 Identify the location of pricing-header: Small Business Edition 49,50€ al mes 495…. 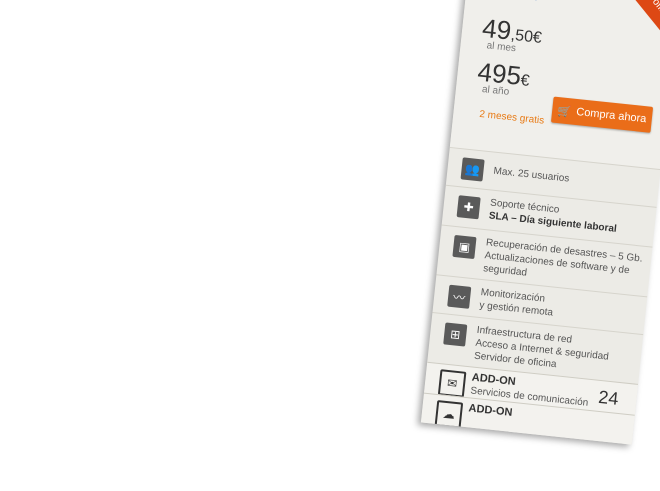
(554, 85).